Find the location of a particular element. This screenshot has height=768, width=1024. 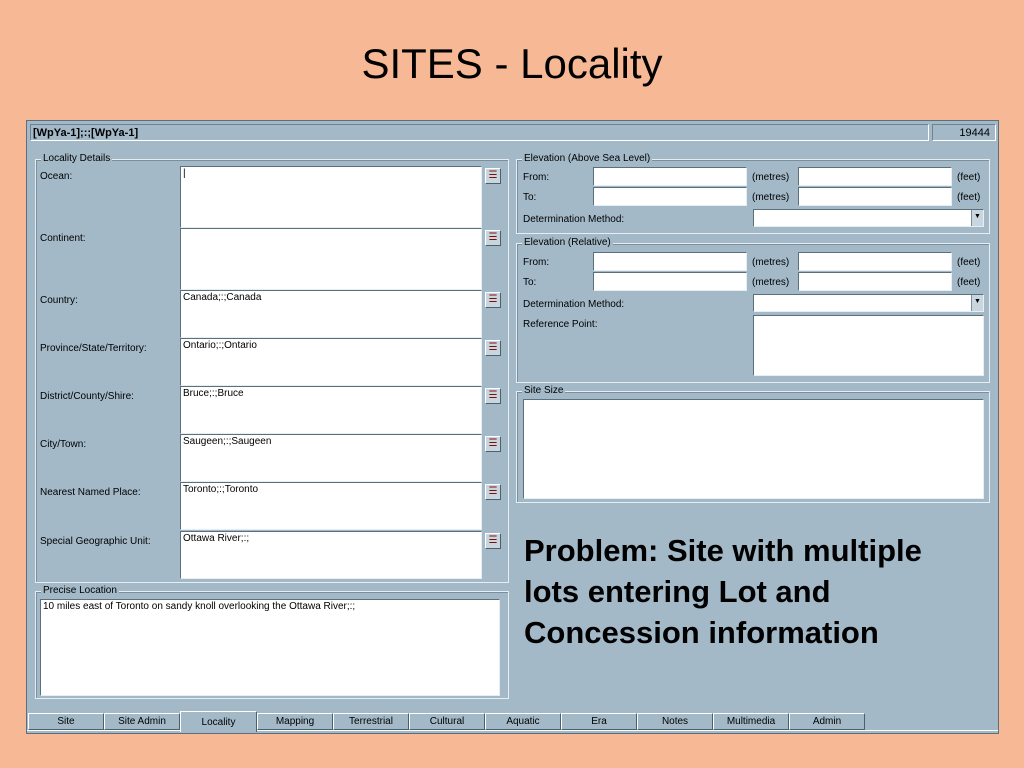

geographic-unit-label: Special Geographic Unit: is located at coordinates (95, 541).